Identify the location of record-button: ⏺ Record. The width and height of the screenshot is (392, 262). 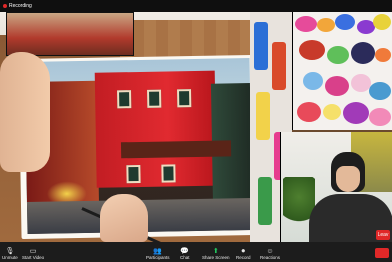
(243, 254).